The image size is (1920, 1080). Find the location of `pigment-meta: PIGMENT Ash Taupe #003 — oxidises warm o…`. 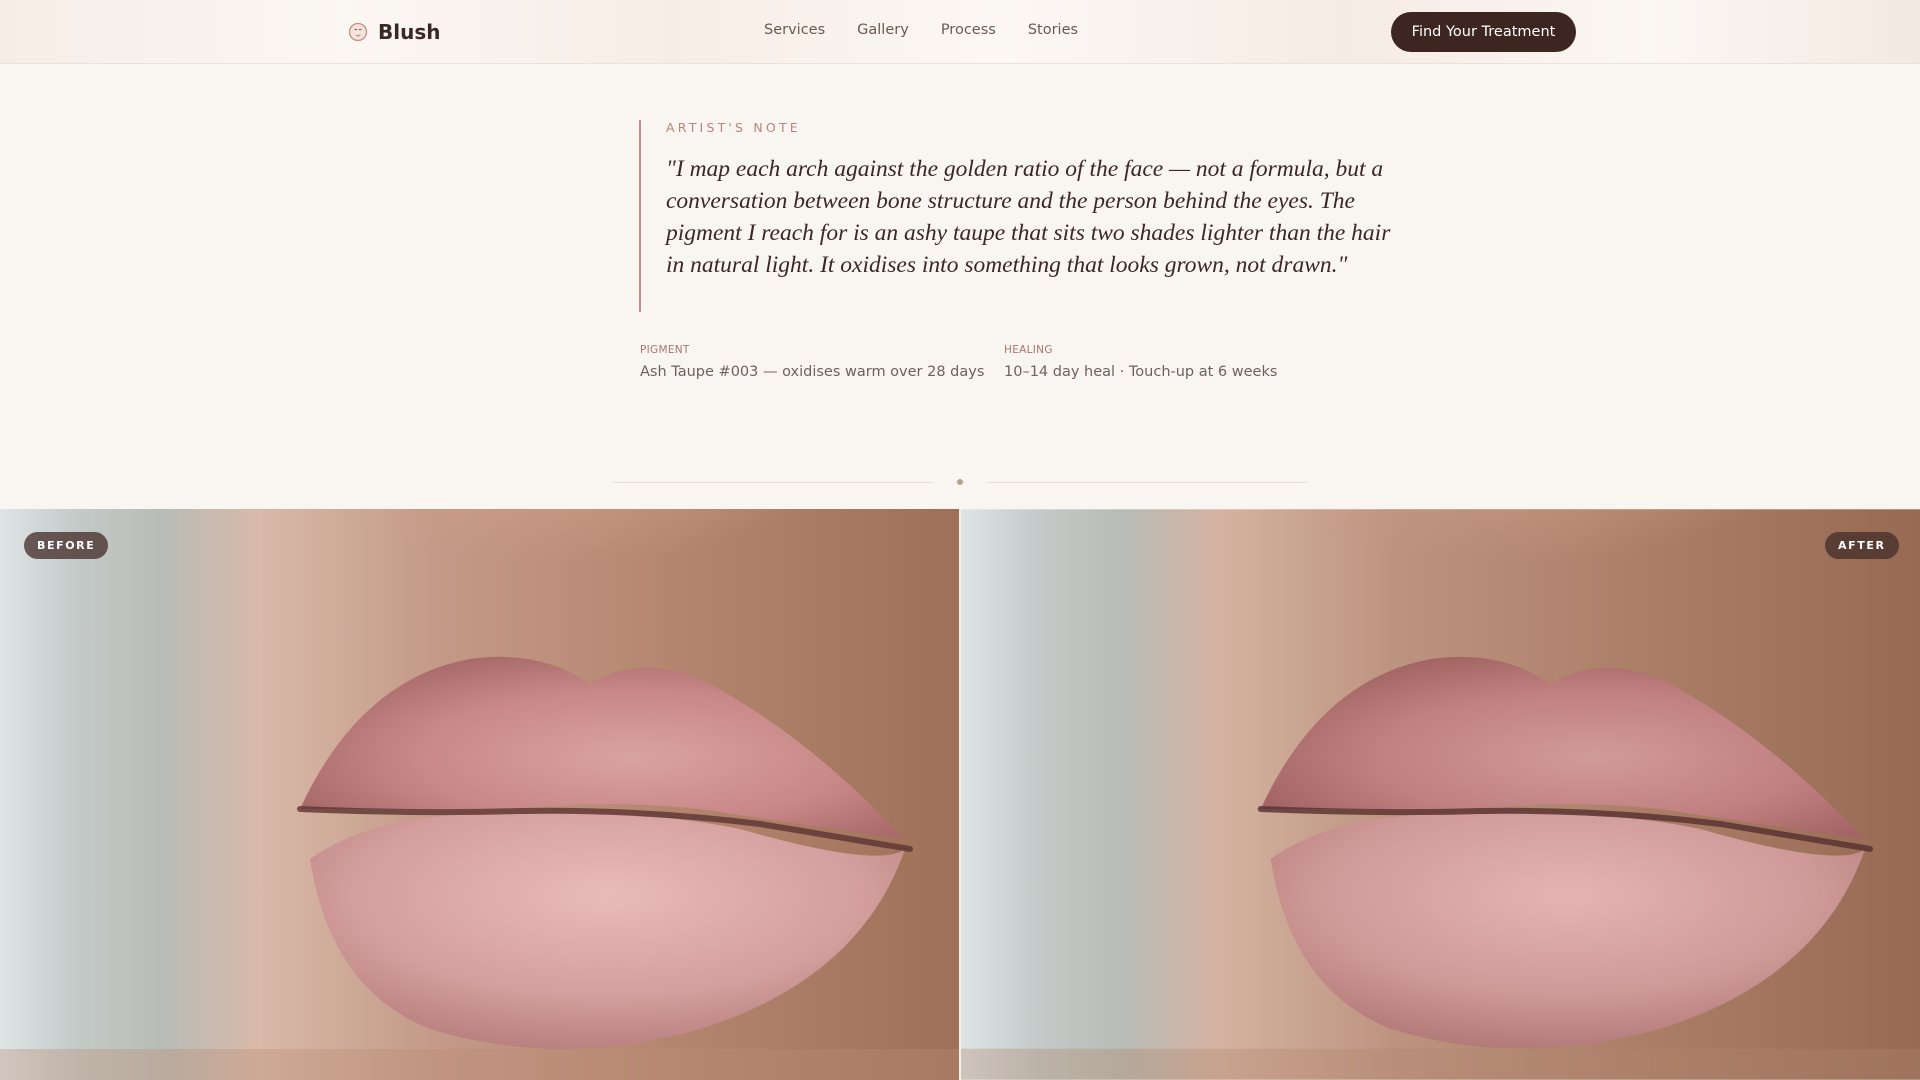

pigment-meta: PIGMENT Ash Taupe #003 — oxidises warm o… is located at coordinates (812, 362).